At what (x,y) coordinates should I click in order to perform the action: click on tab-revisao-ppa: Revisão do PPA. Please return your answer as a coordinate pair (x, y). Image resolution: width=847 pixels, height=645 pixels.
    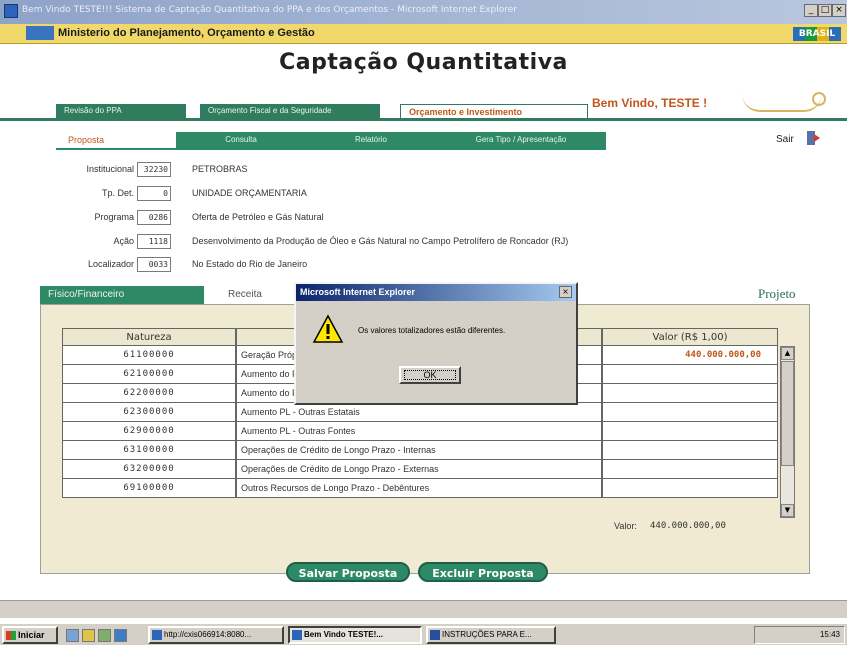
    Looking at the image, I should click on (121, 111).